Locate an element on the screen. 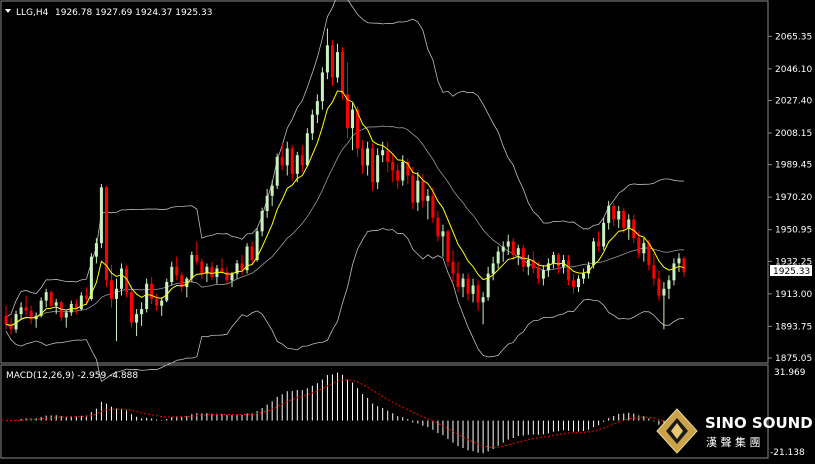 The image size is (815, 464). logo-name: SINO SOUND is located at coordinates (759, 423).